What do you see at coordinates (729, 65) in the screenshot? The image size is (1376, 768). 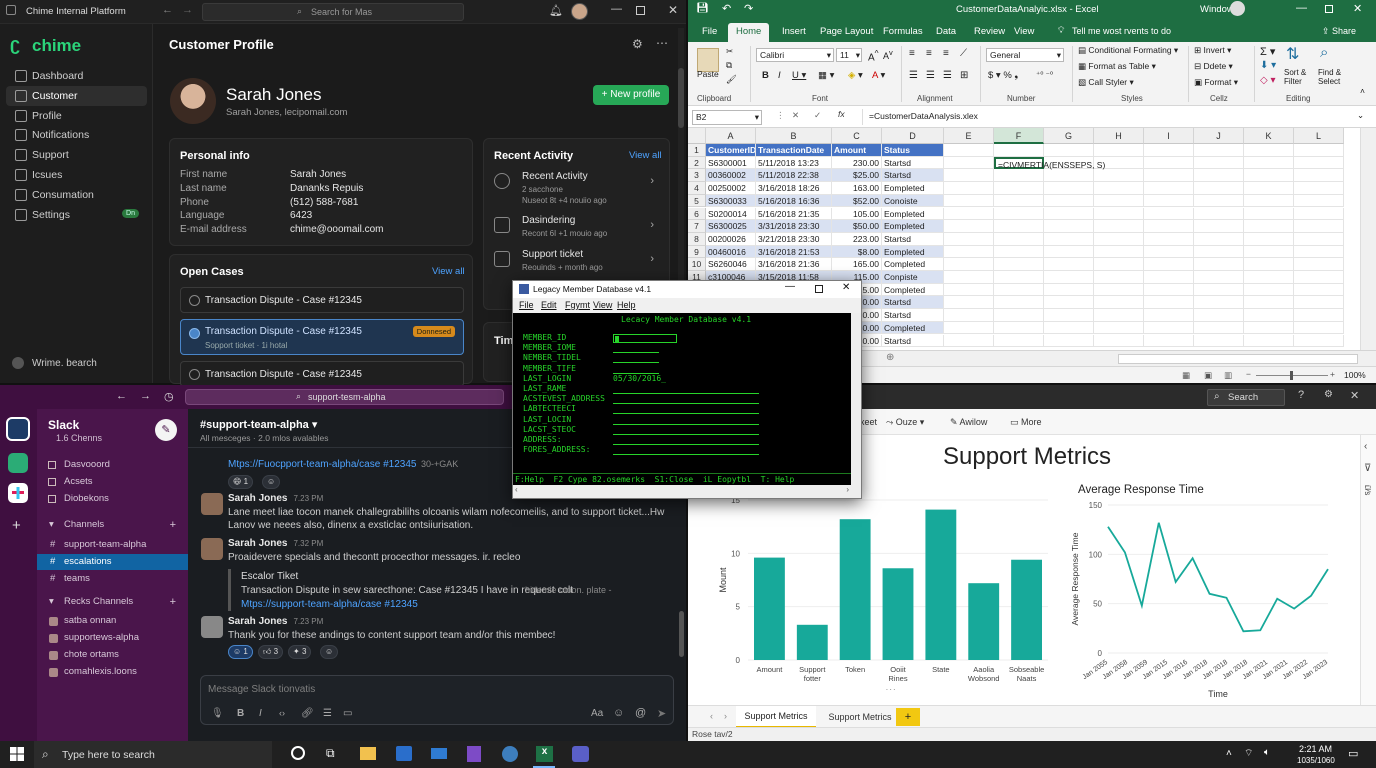 I see `copy-icon: ⧉` at bounding box center [729, 65].